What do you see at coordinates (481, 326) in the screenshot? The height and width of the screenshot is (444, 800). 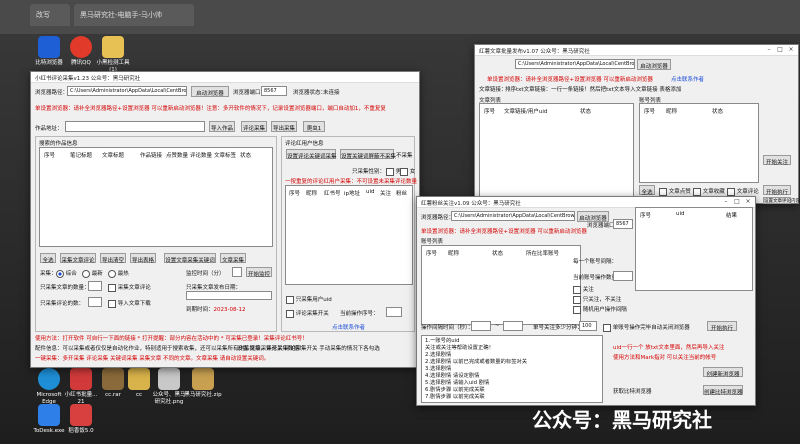 I see `interval-min-input` at bounding box center [481, 326].